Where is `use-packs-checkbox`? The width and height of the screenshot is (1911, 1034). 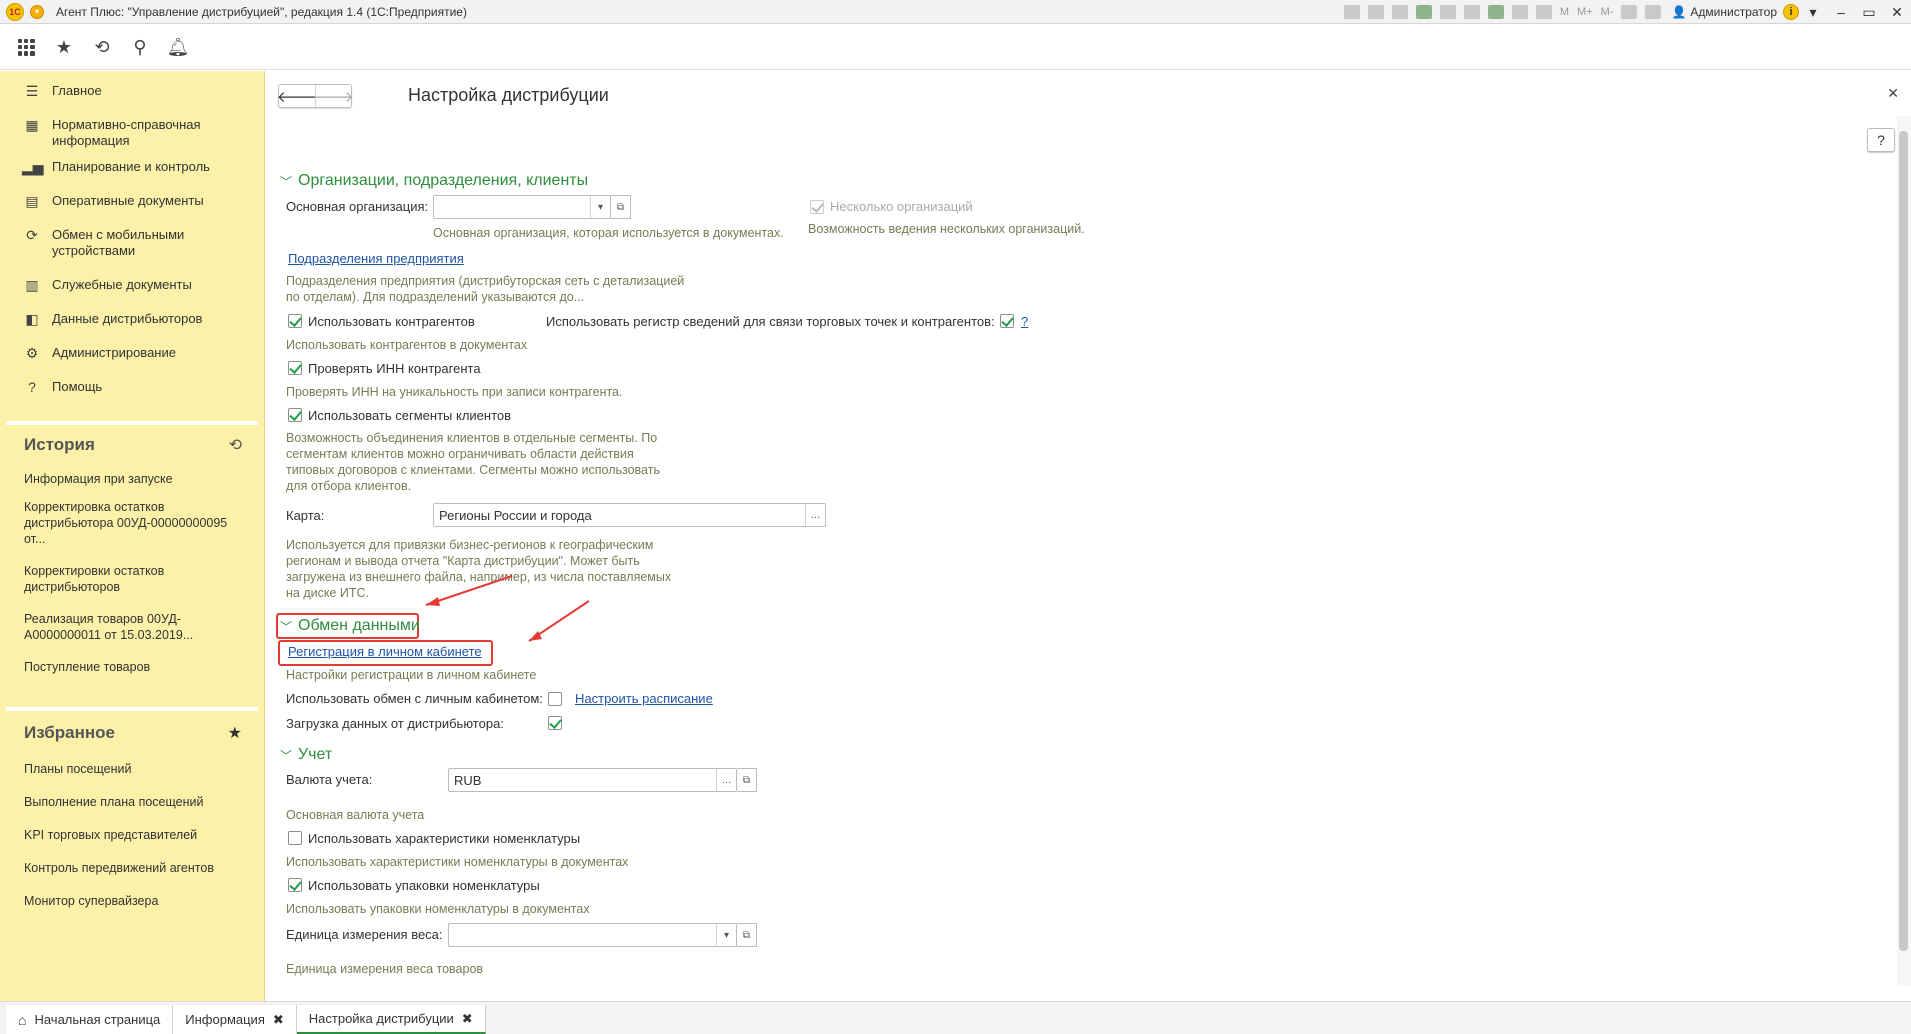
use-packs-checkbox is located at coordinates (295, 885).